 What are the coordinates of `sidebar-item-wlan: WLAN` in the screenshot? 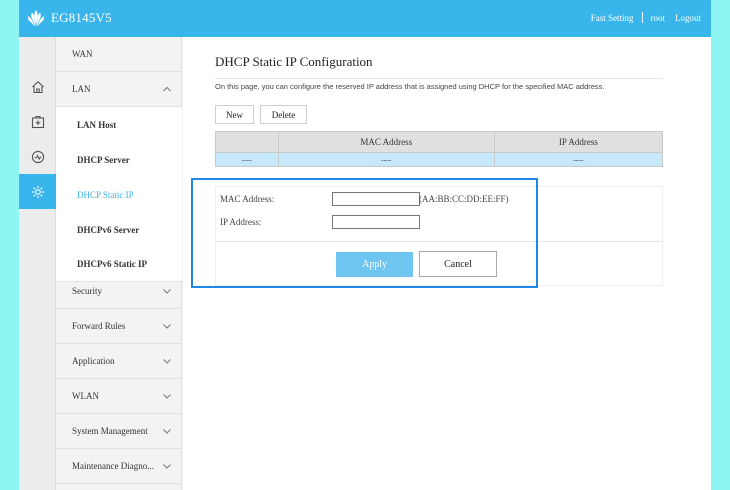 It's located at (119, 396).